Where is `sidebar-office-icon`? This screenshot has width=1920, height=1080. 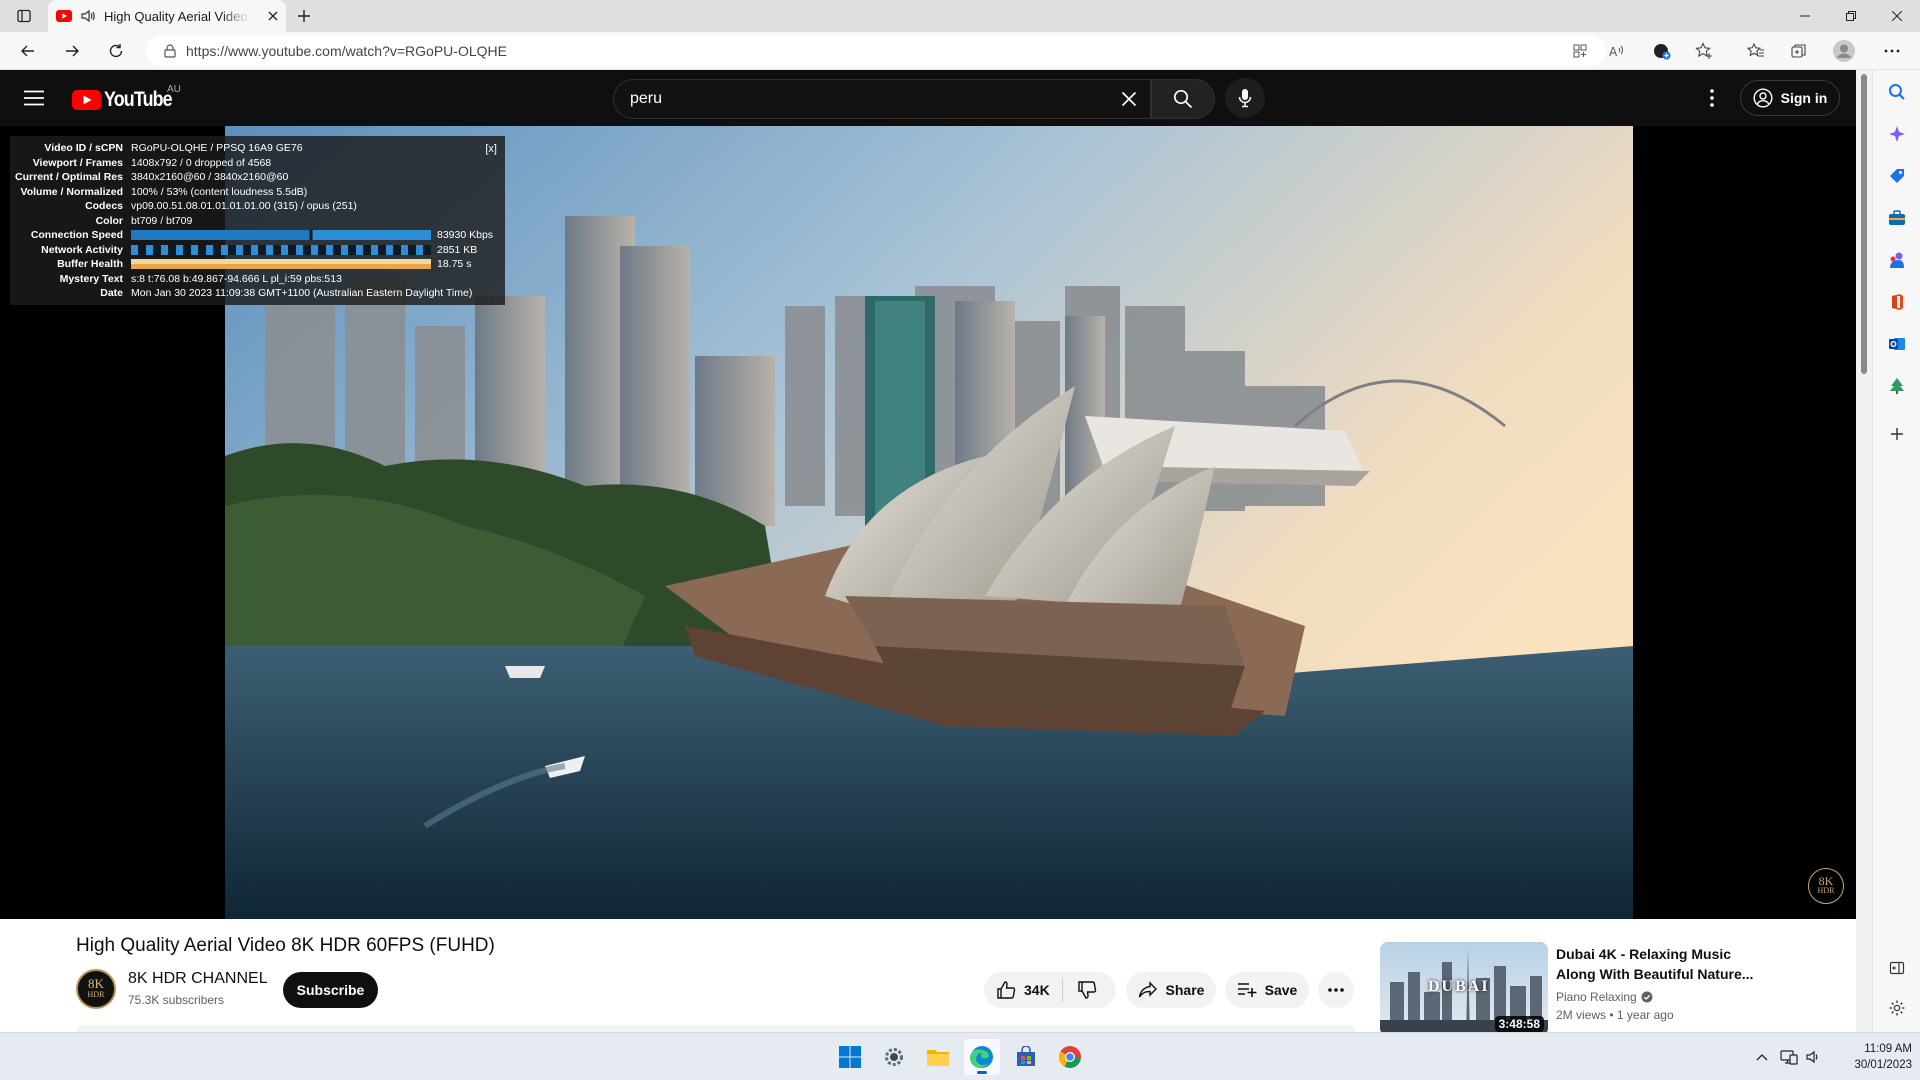 sidebar-office-icon is located at coordinates (1897, 302).